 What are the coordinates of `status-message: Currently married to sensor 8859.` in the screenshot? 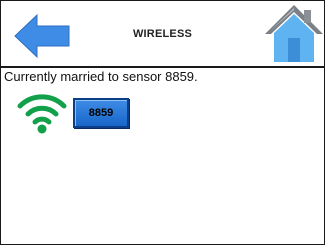 It's located at (101, 76).